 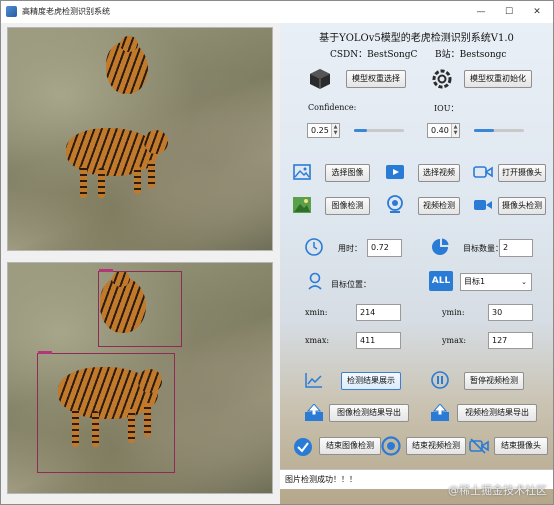 I want to click on watermark: @稀土掘金技术社区, so click(x=497, y=490).